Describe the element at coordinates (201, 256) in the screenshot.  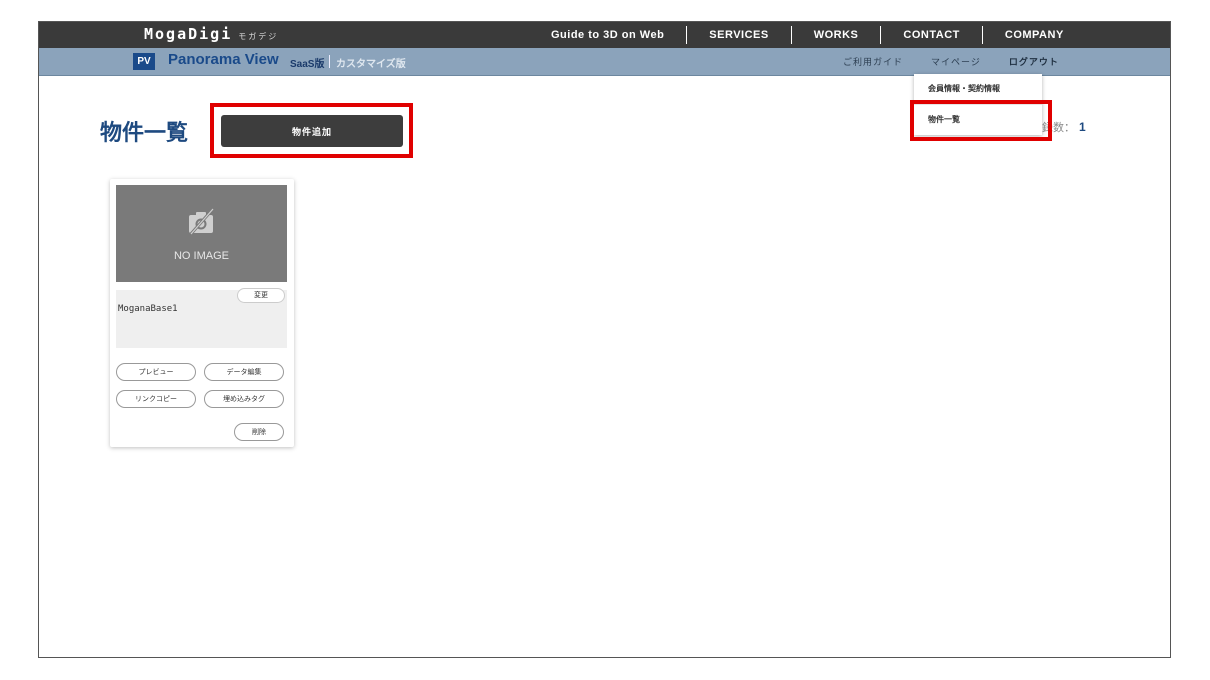
I see `no-image-label: NO IMAGE` at that location.